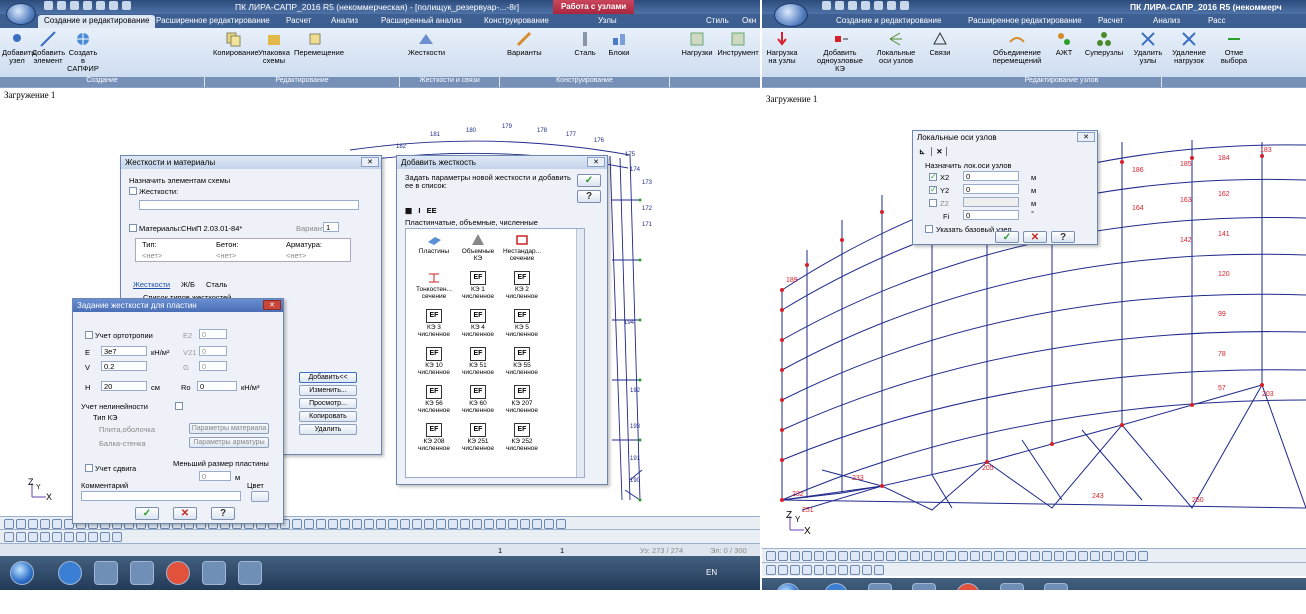 This screenshot has height=614, width=1306. What do you see at coordinates (1217, 21) in the screenshot?
I see `tab-advanced-analysis: Расс` at bounding box center [1217, 21].